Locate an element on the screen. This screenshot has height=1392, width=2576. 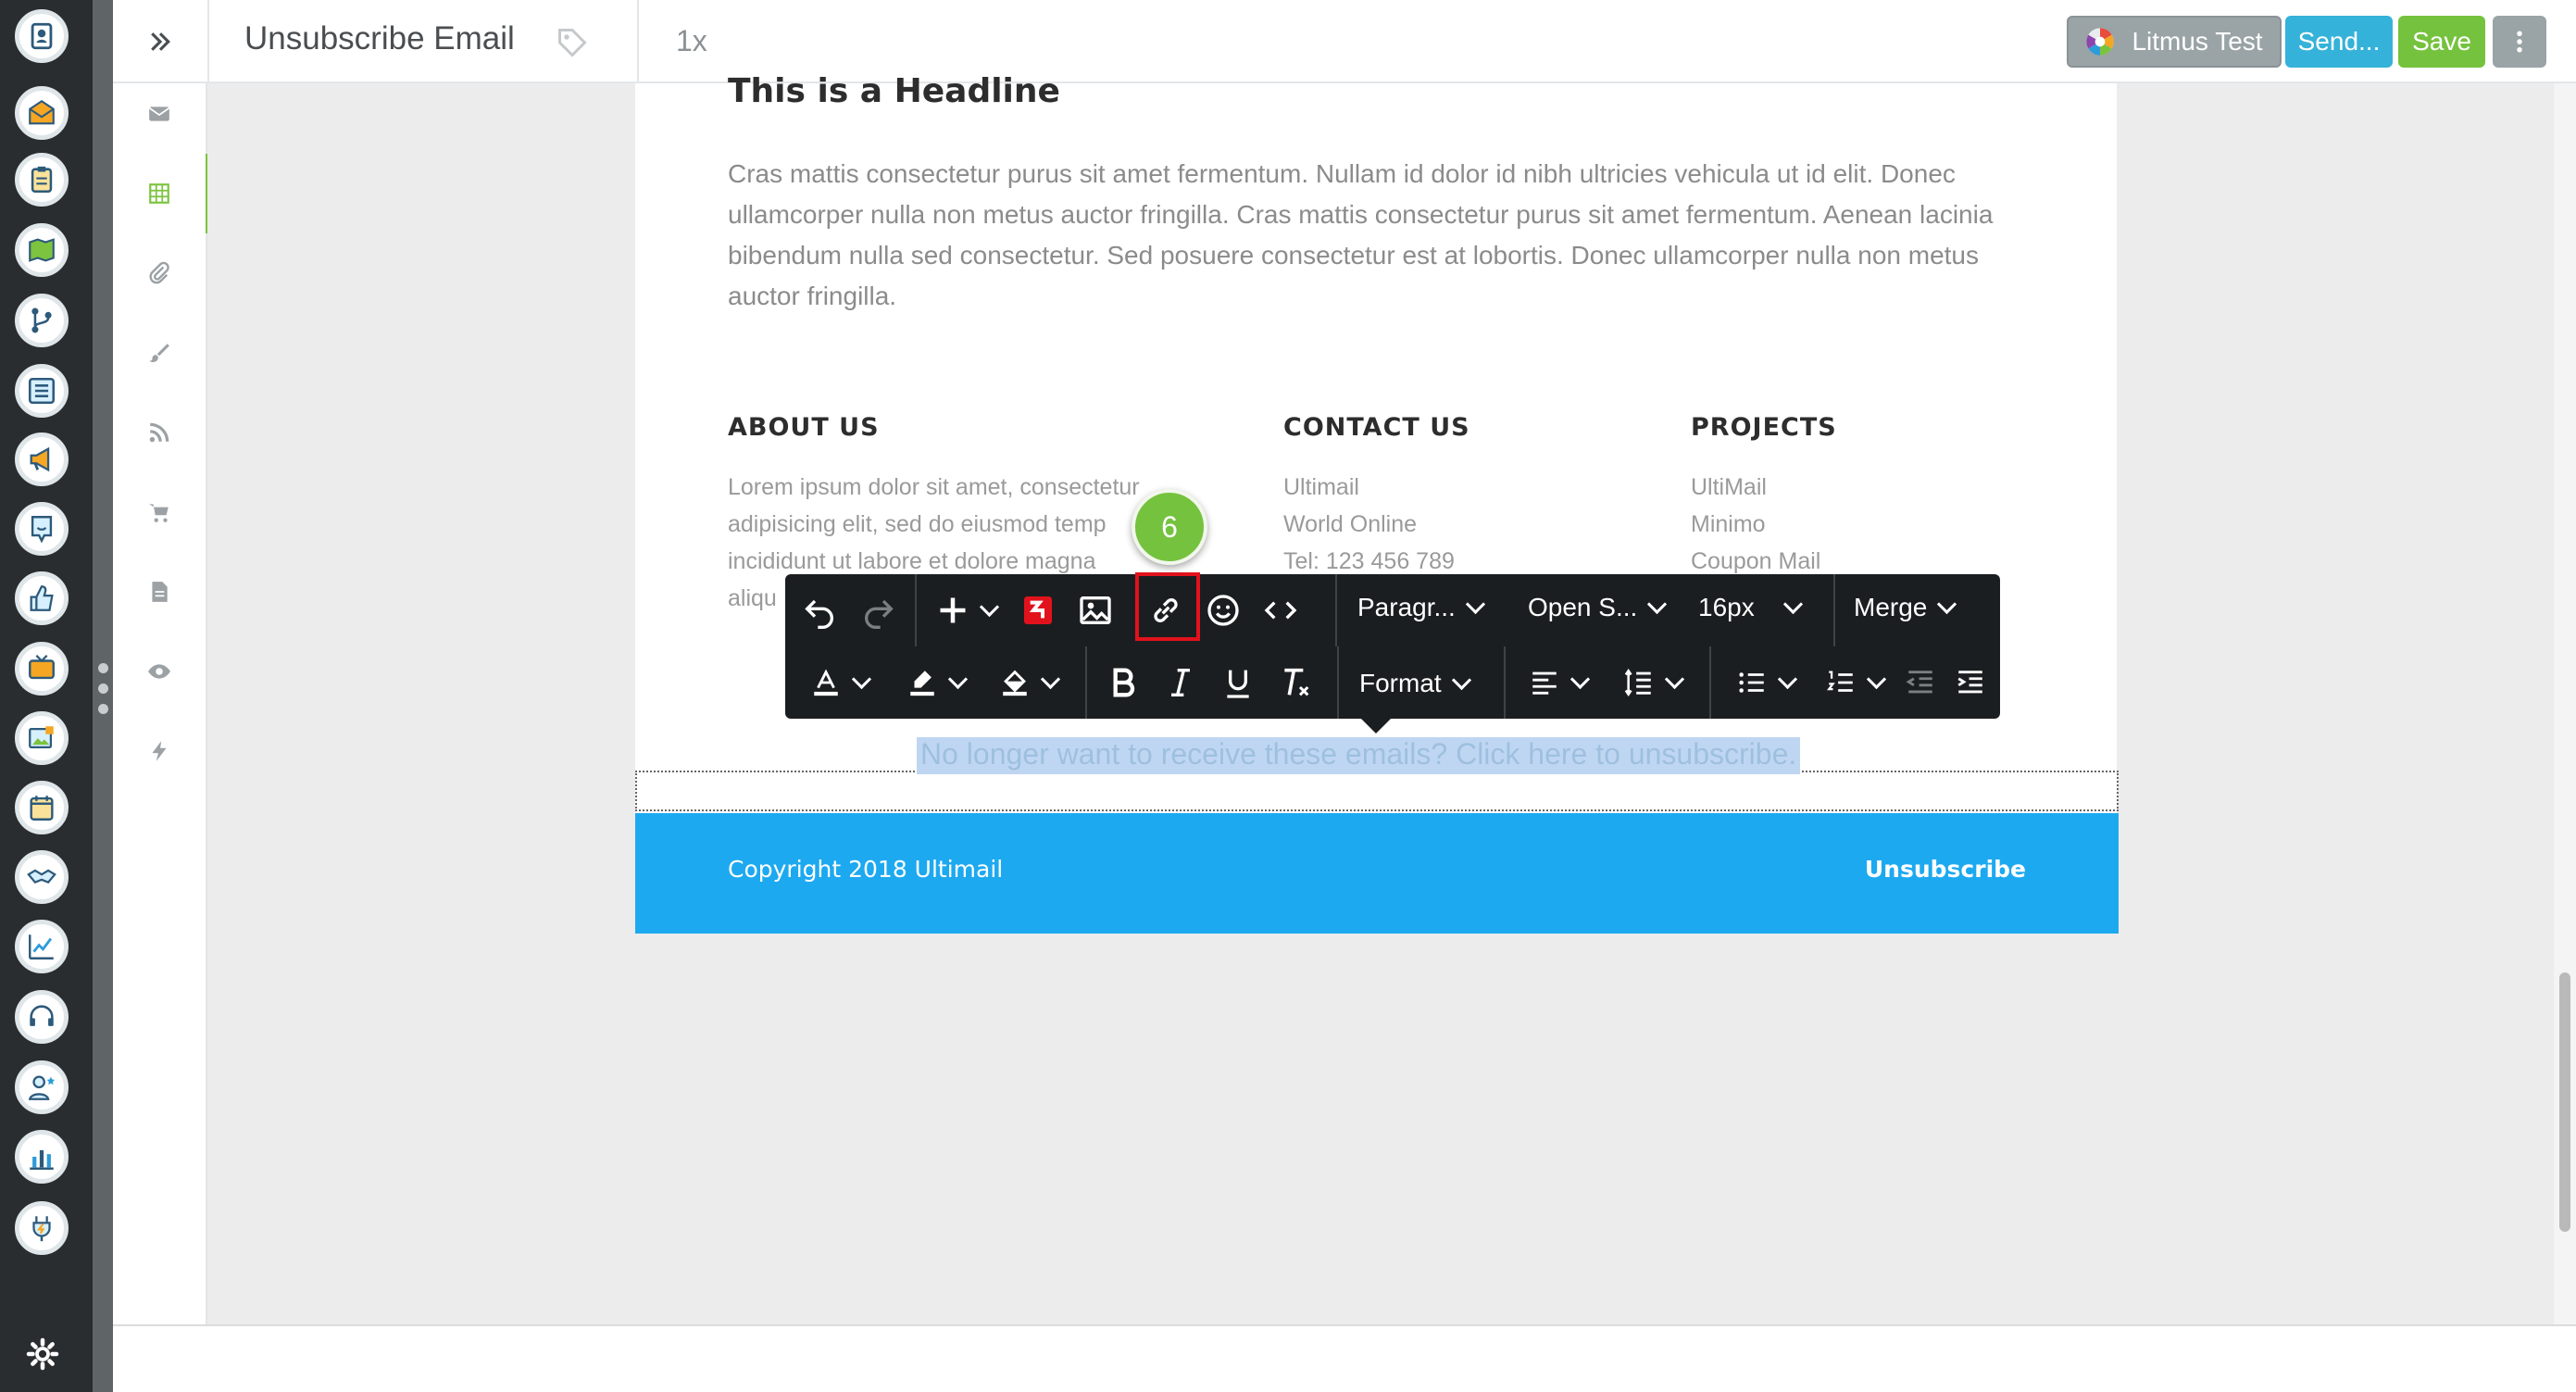
bold-icon is located at coordinates (1124, 682).